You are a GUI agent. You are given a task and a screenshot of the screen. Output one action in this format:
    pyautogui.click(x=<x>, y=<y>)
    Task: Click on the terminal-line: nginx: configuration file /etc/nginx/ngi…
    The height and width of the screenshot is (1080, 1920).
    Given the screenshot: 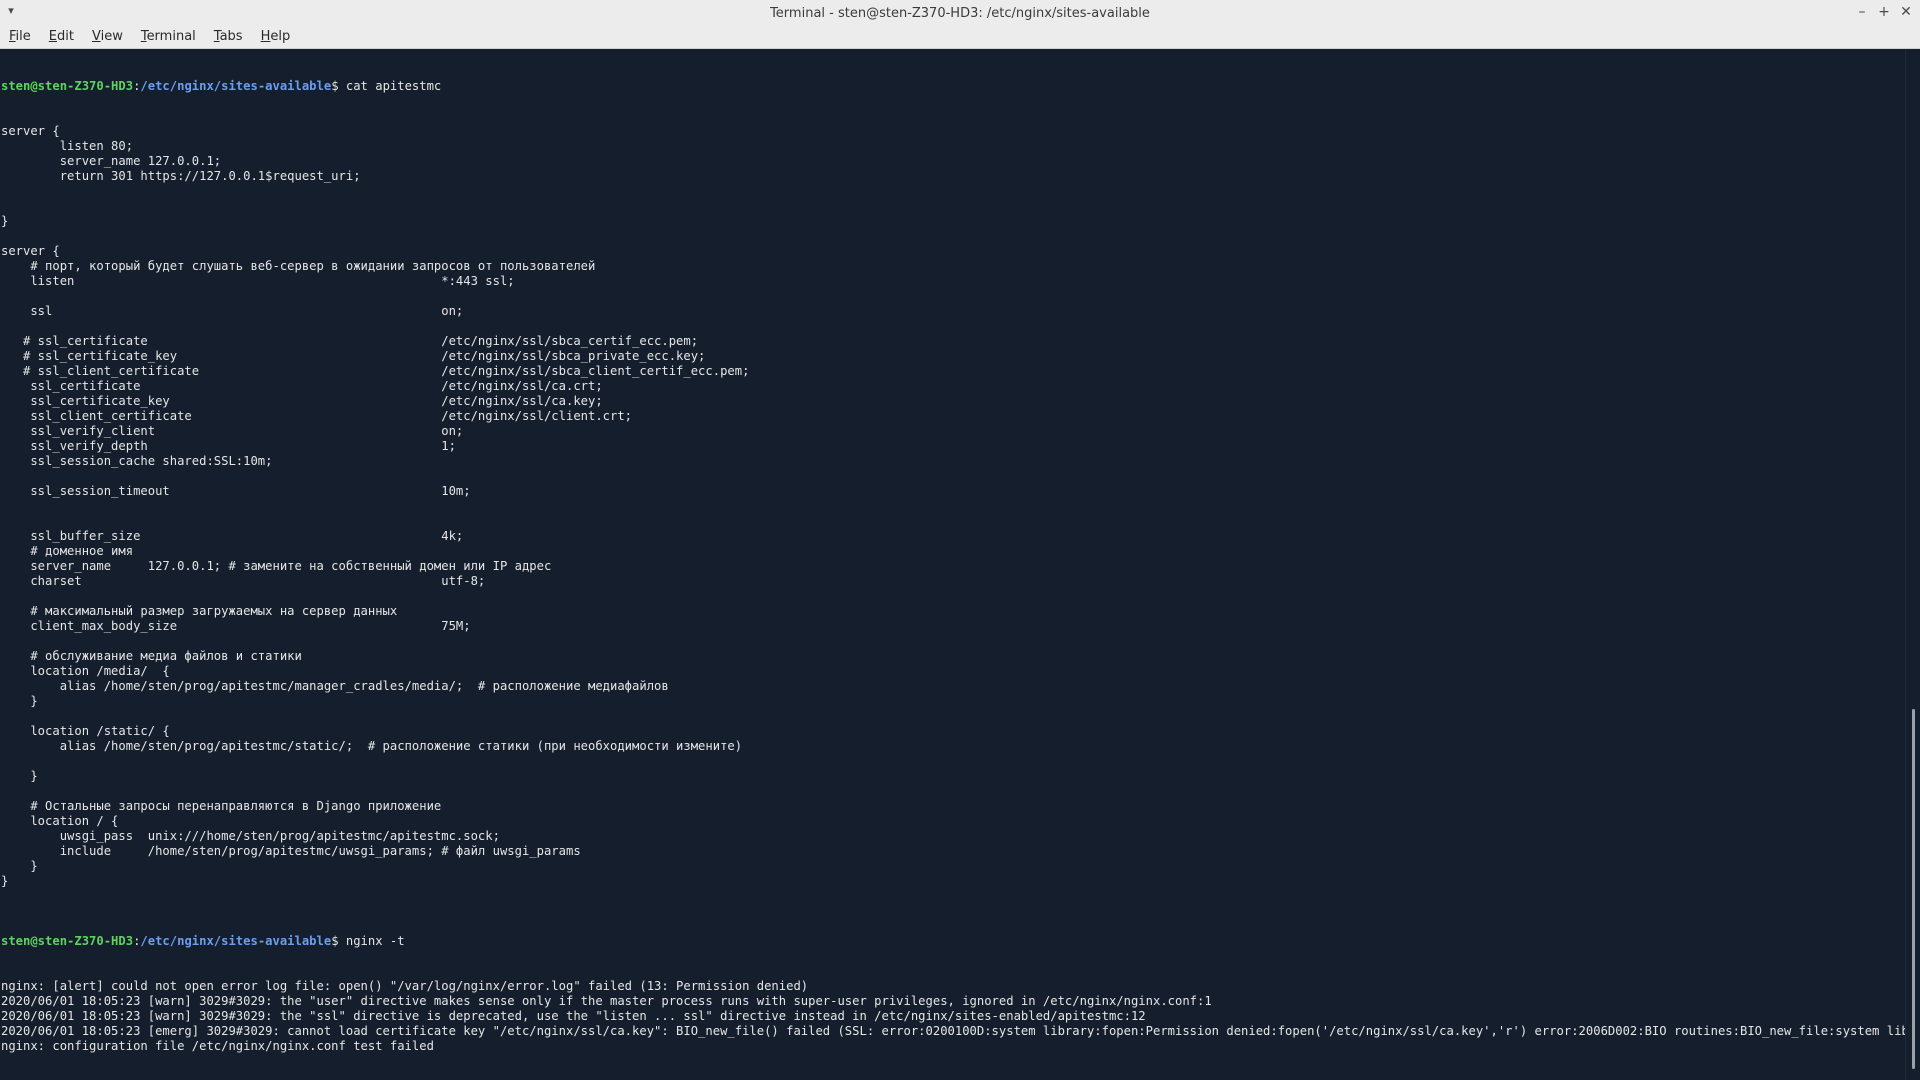 What is the action you would take?
    pyautogui.click(x=217, y=1046)
    